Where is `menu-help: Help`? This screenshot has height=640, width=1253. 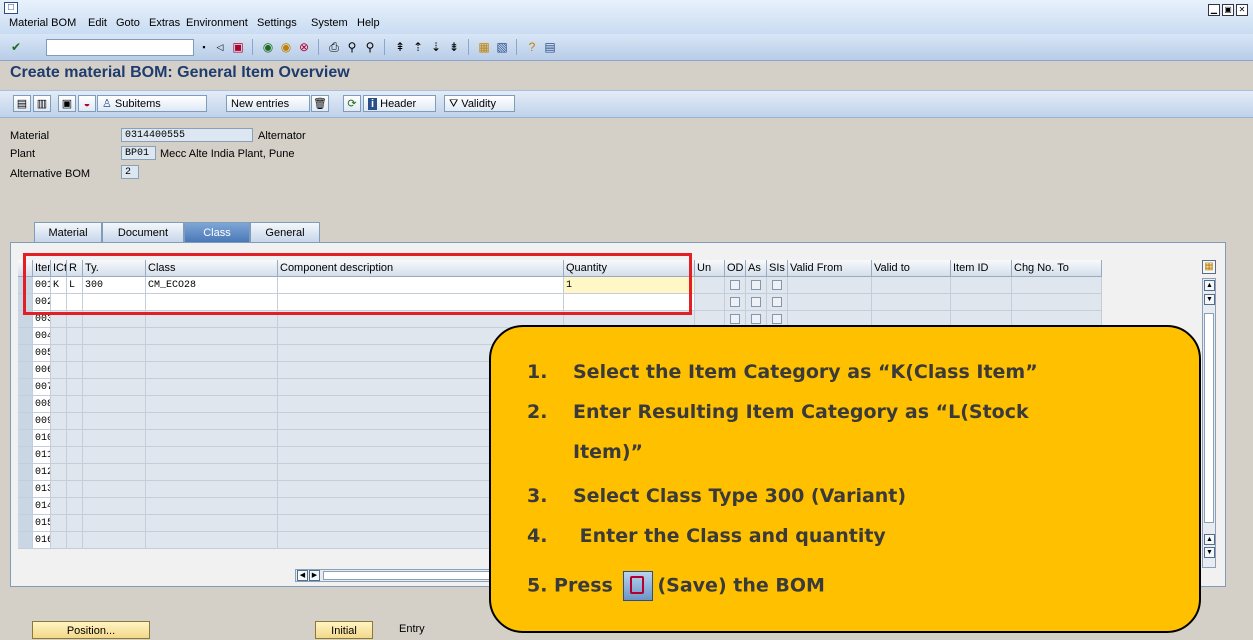 menu-help: Help is located at coordinates (368, 23).